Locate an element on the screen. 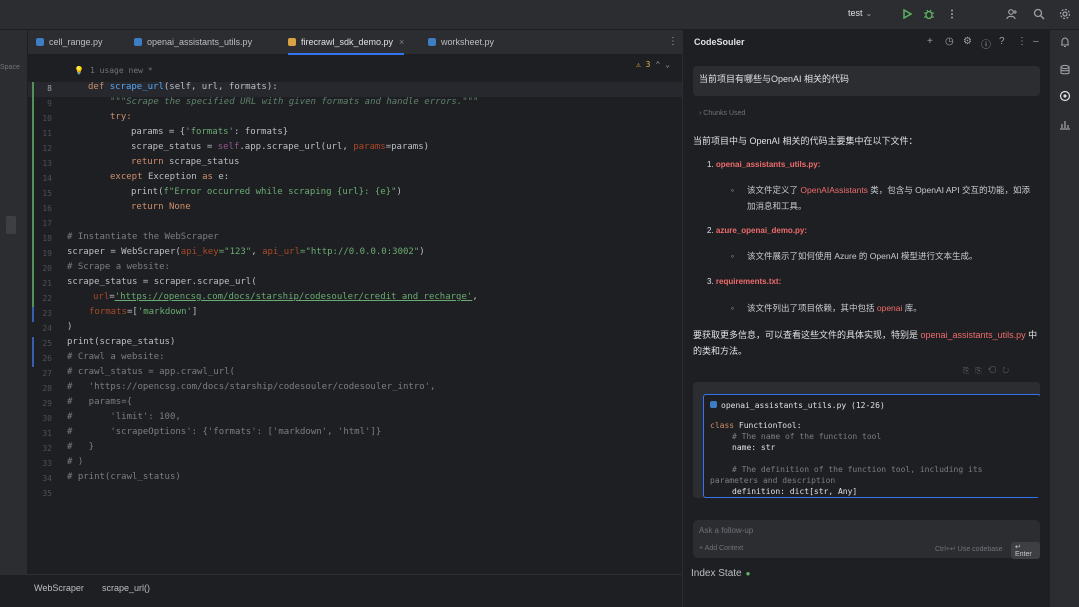 Image resolution: width=1079 pixels, height=607 pixels. tab-label: firecrawl_sdk_demo.py is located at coordinates (347, 42).